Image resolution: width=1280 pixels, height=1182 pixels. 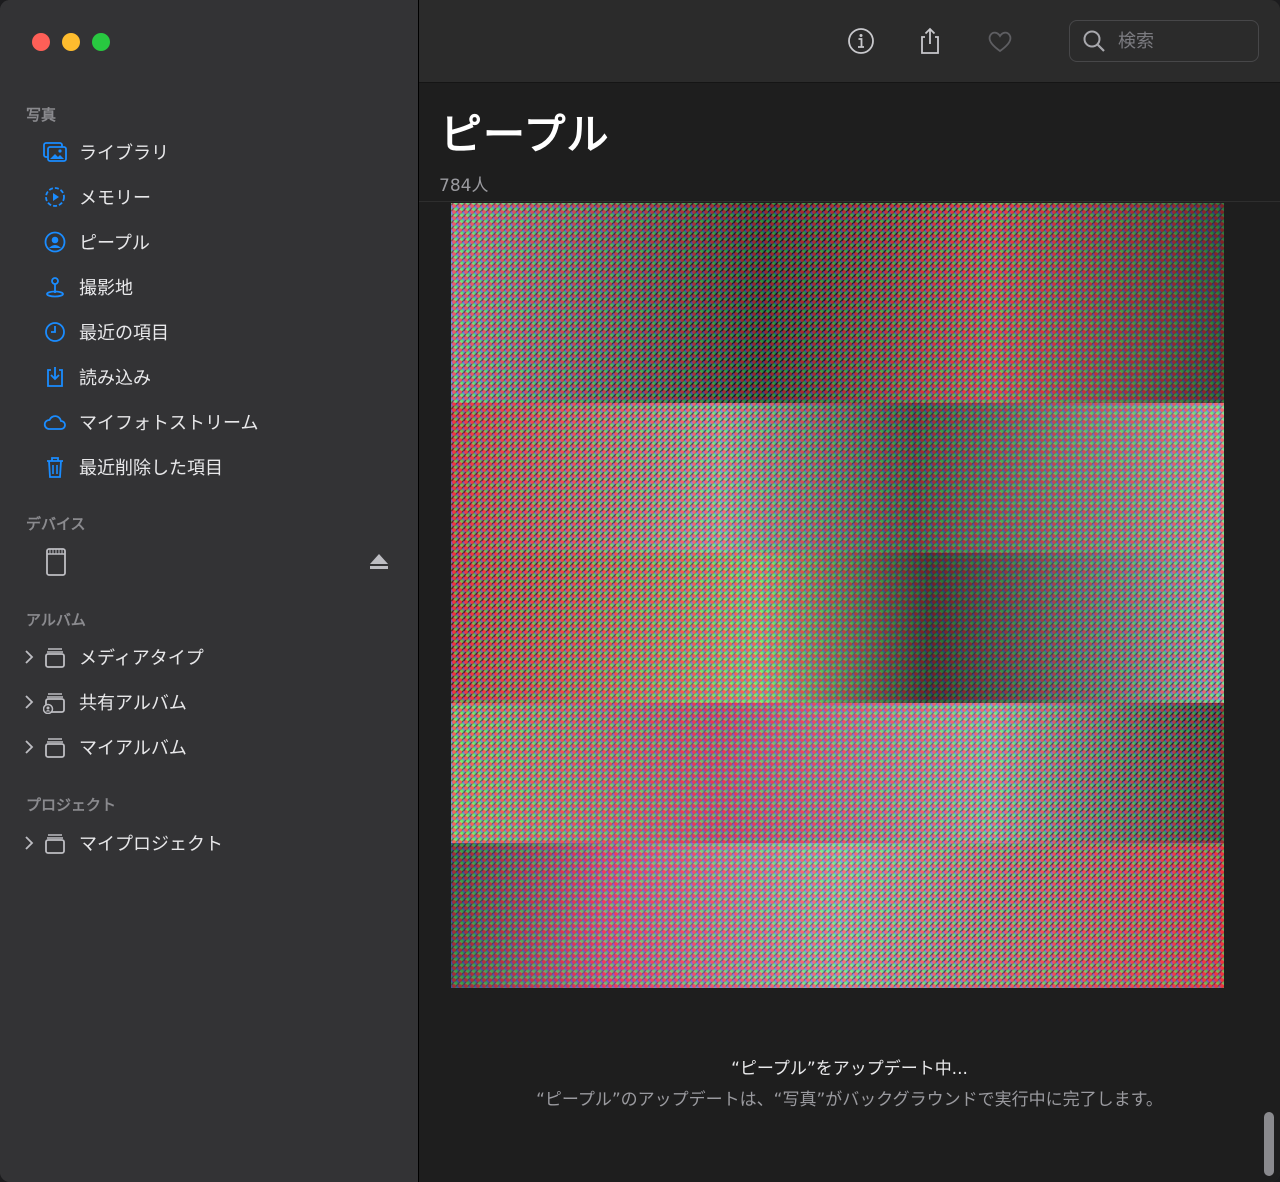 What do you see at coordinates (1269, 1144) in the screenshot?
I see `scrollbar-thumb` at bounding box center [1269, 1144].